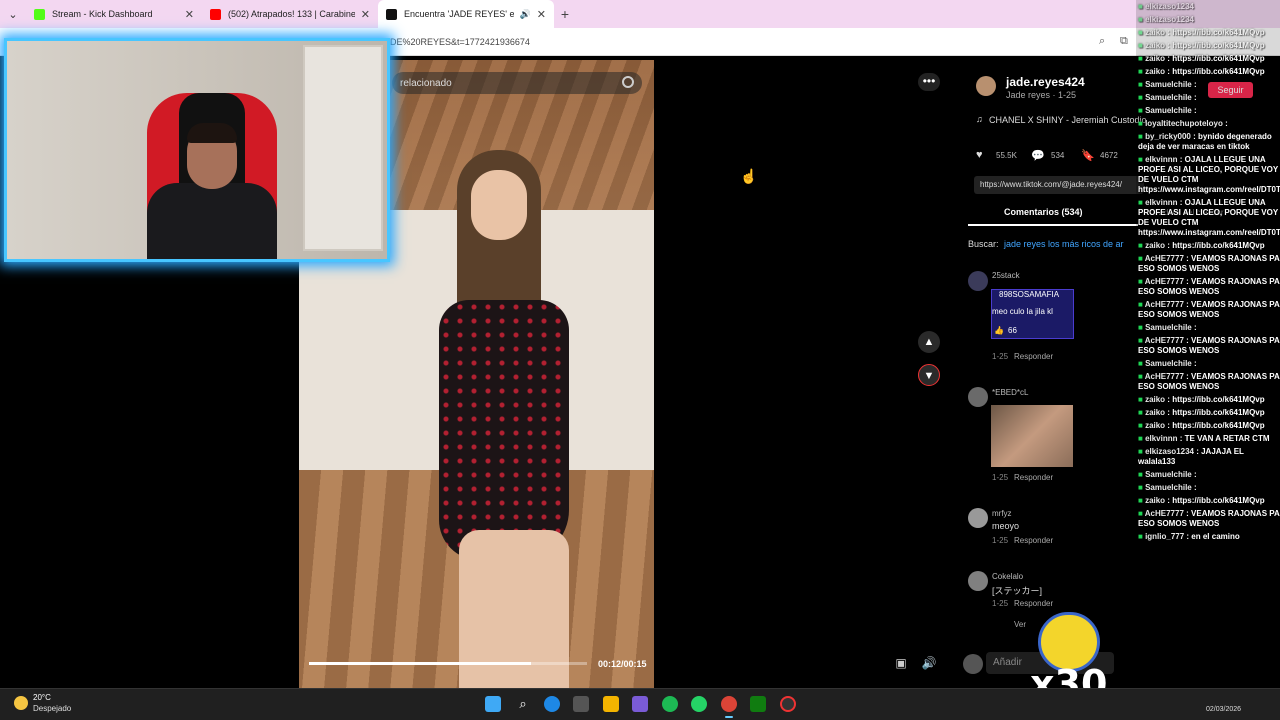 The height and width of the screenshot is (720, 1280). What do you see at coordinates (290, 14) in the screenshot?
I see `tab-youtube: (502) Atrapados! 133 | Carabine ✕` at bounding box center [290, 14].